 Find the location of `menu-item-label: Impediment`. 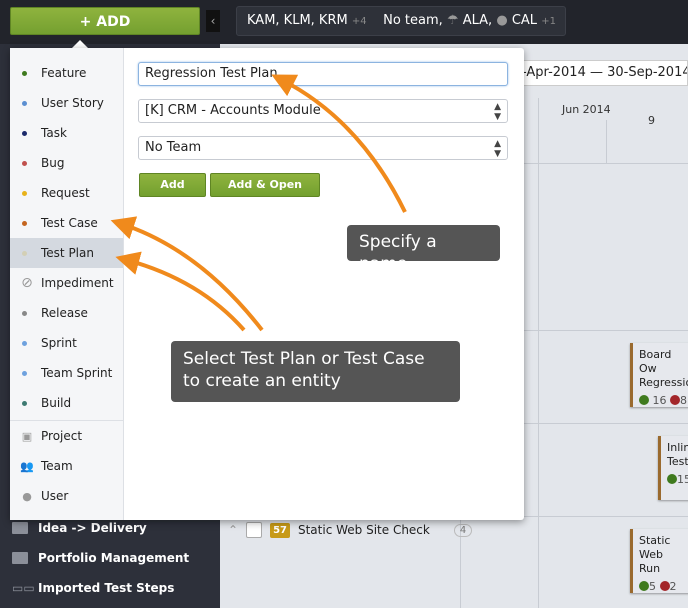

menu-item-label: Impediment is located at coordinates (77, 283).